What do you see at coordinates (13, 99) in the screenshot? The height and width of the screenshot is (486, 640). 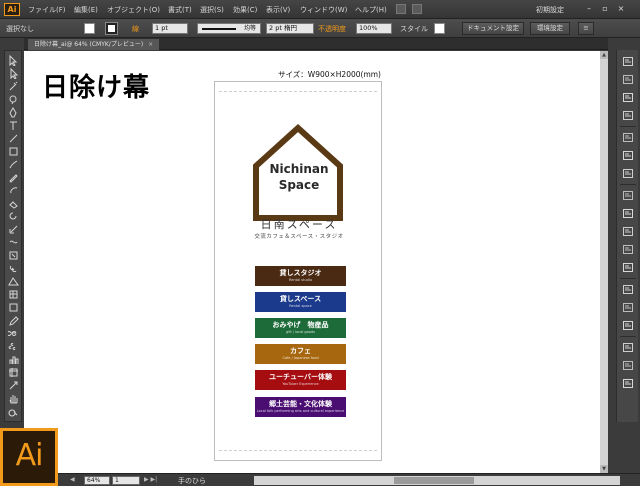 I see `lasso-tool-icon` at bounding box center [13, 99].